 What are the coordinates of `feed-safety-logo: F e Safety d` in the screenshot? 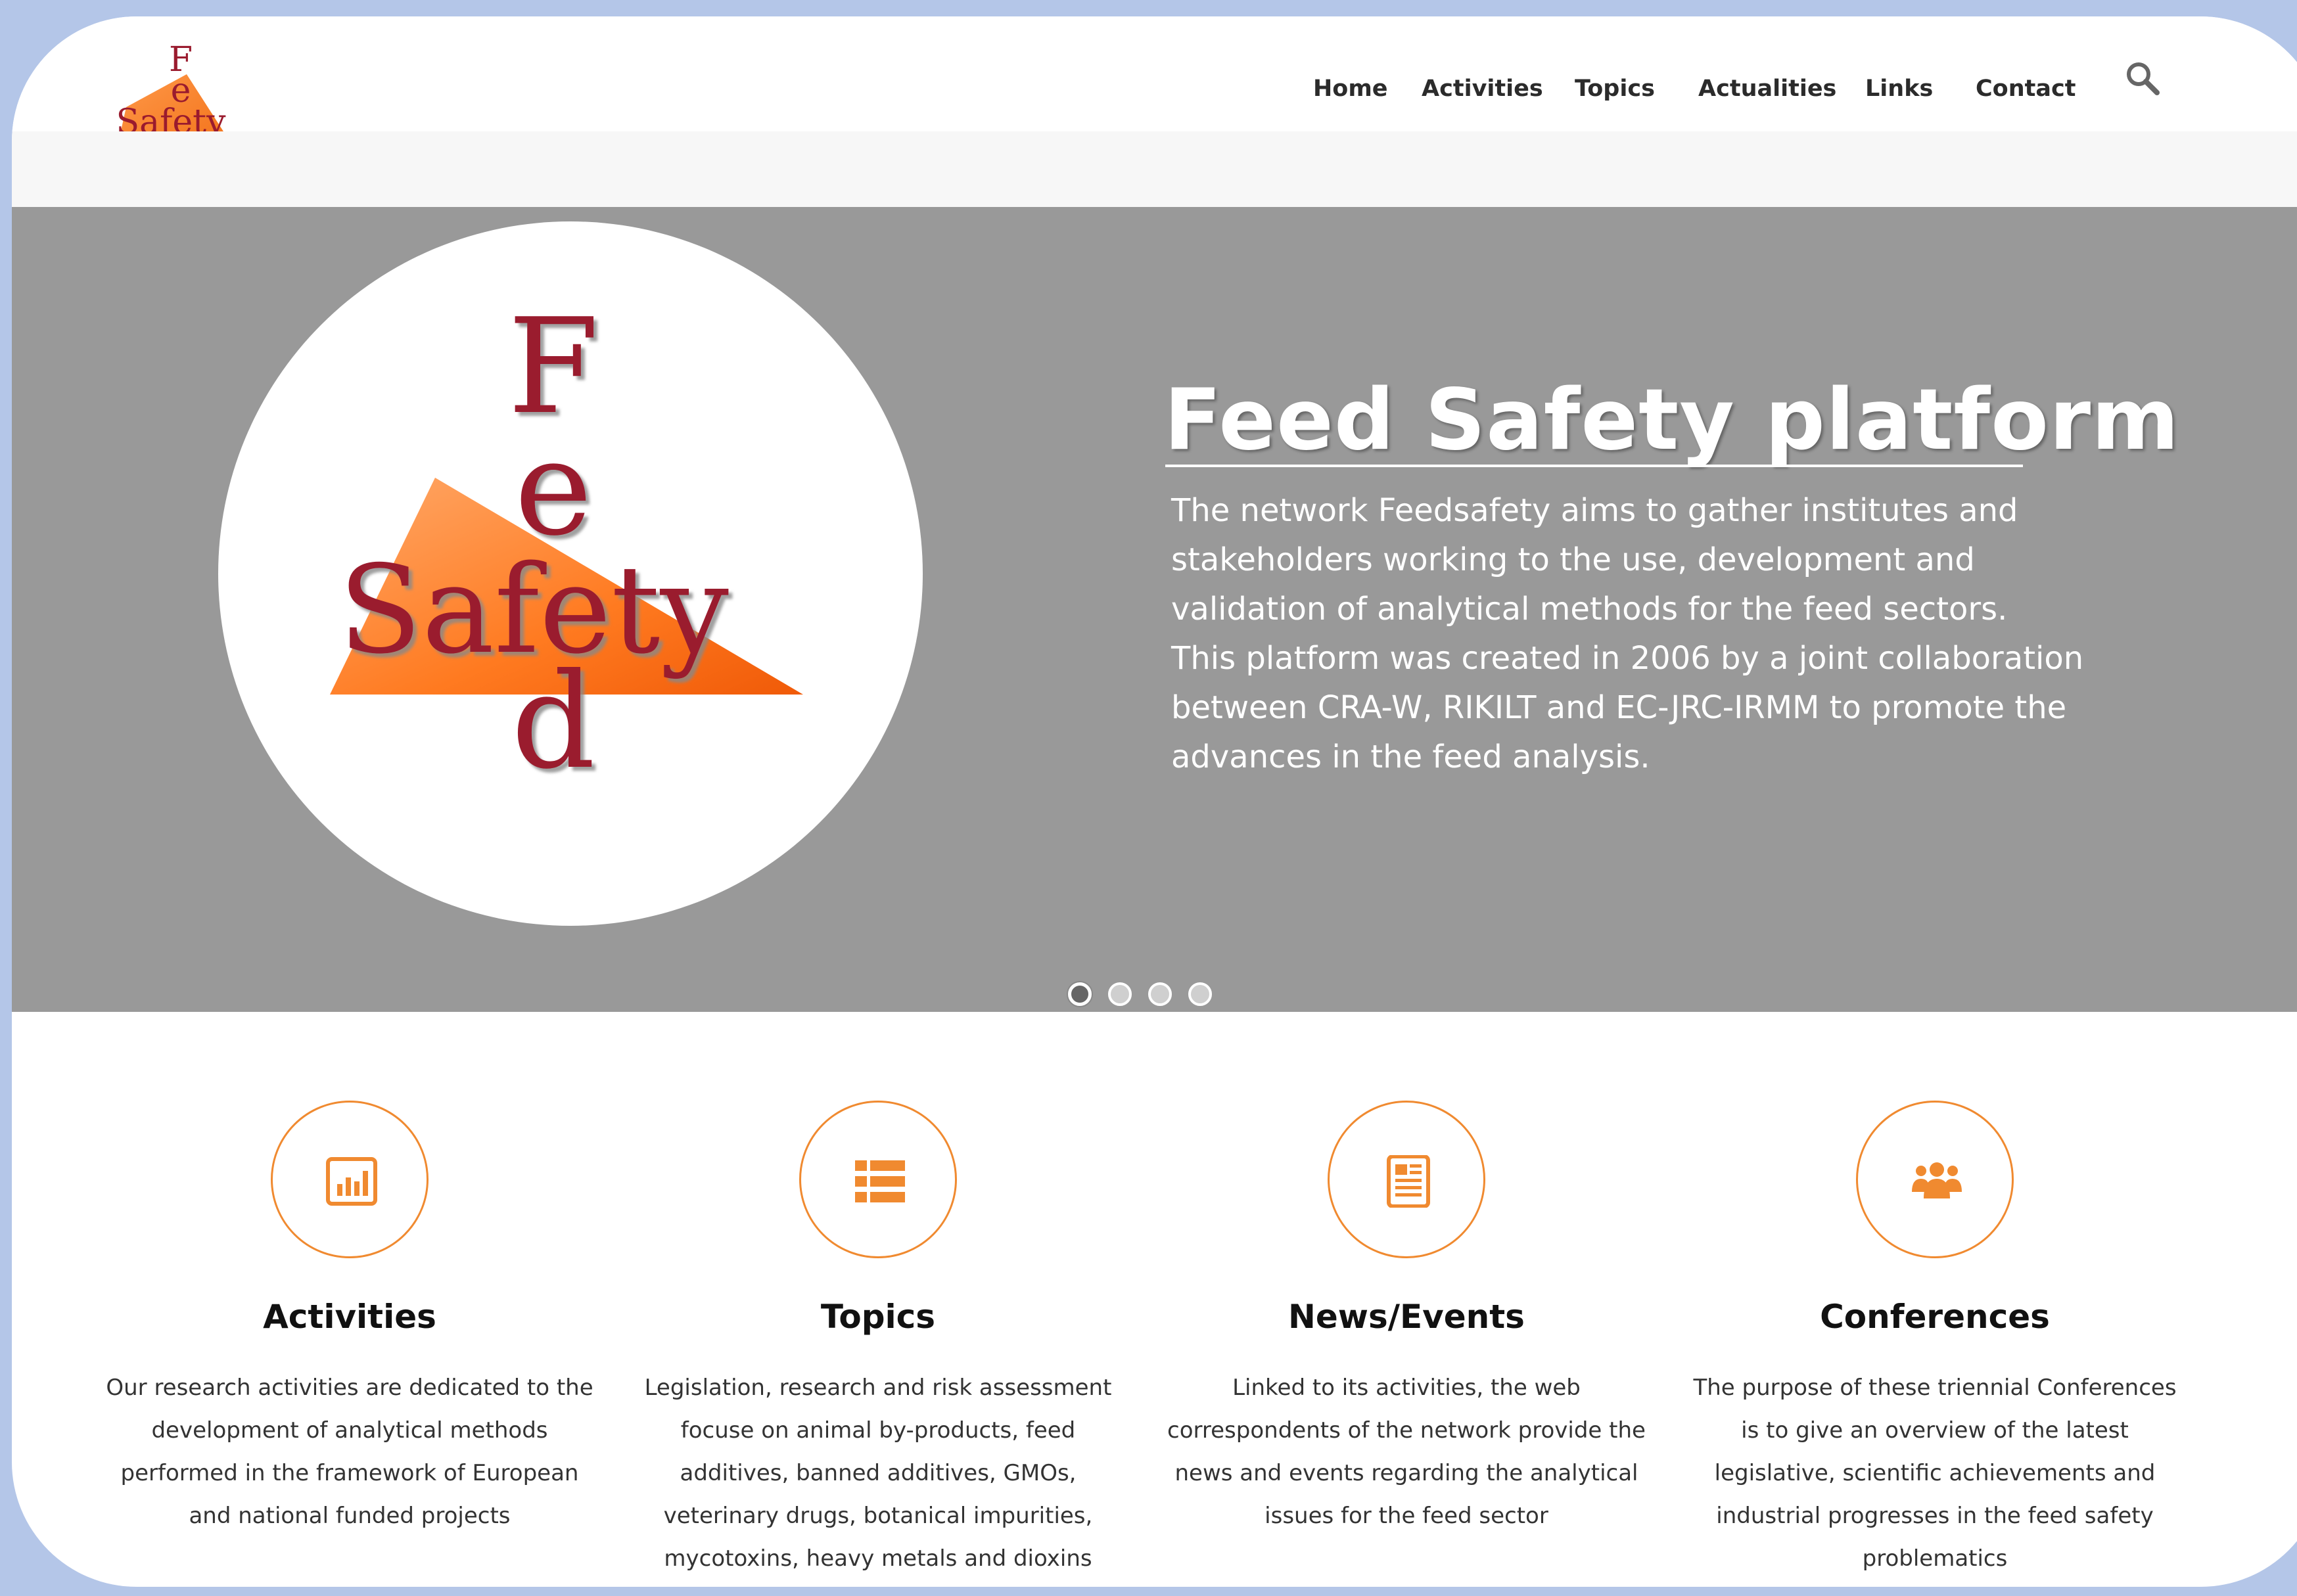 It's located at (566, 544).